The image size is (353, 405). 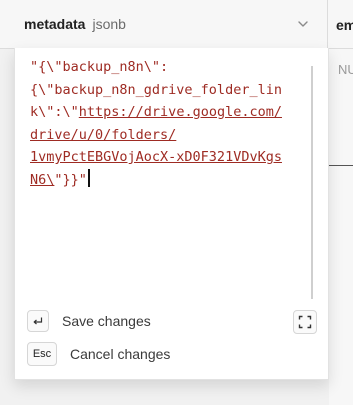 What do you see at coordinates (171, 24) in the screenshot?
I see `column-header-metadata: metadata jsonb` at bounding box center [171, 24].